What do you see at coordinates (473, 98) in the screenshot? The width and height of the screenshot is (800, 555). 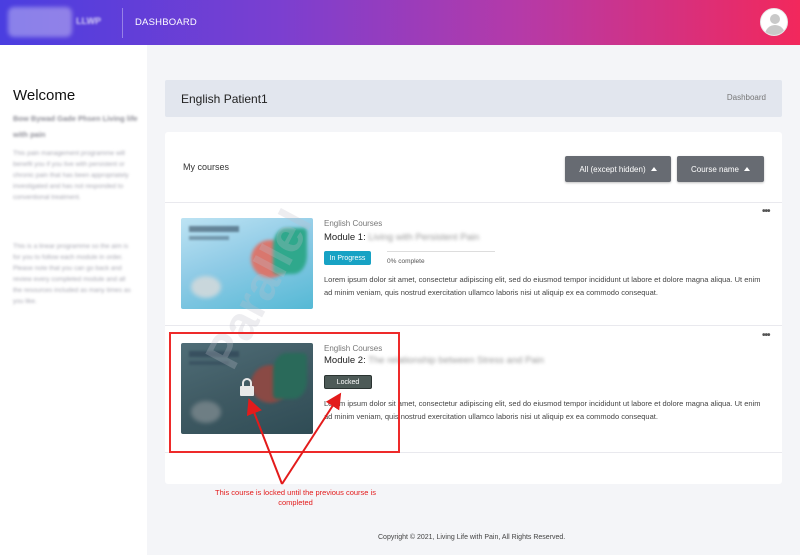 I see `page-header: English Patient1 Dashboard` at bounding box center [473, 98].